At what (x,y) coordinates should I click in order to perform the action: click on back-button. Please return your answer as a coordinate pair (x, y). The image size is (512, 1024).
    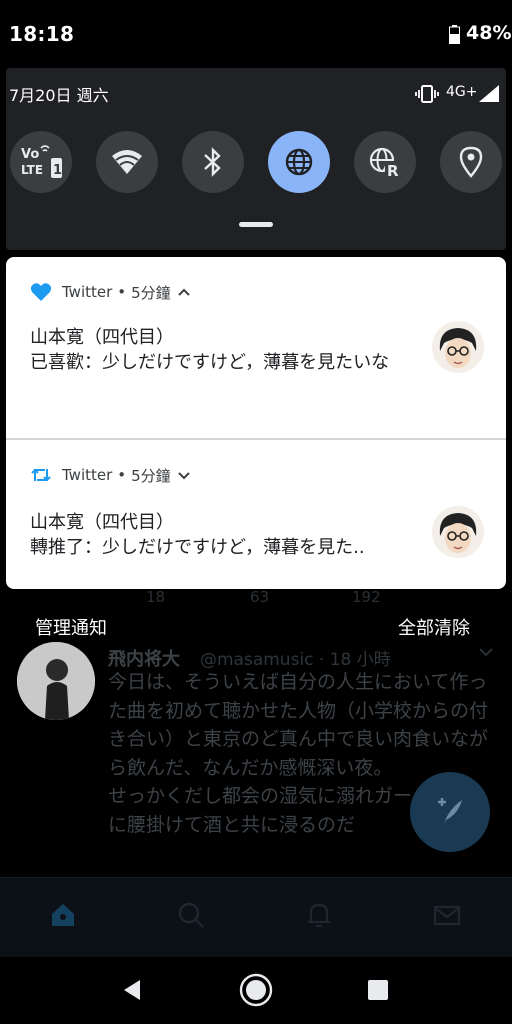
    Looking at the image, I should click on (132, 990).